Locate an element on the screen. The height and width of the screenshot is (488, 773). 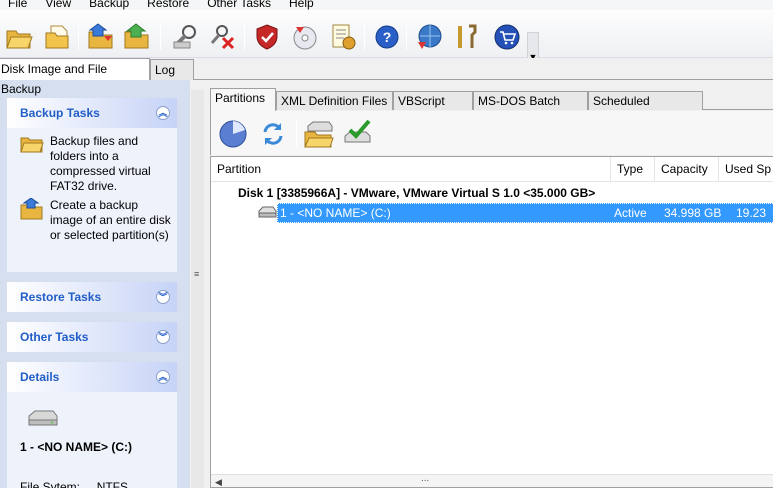
check-drive-icon is located at coordinates (357, 134).